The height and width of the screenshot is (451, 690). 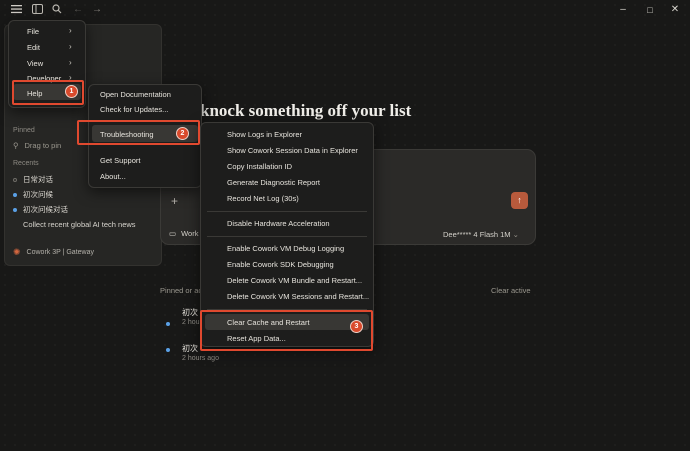 I want to click on menu-item-copy-installation-id: Copy Installation ID, so click(x=259, y=166).